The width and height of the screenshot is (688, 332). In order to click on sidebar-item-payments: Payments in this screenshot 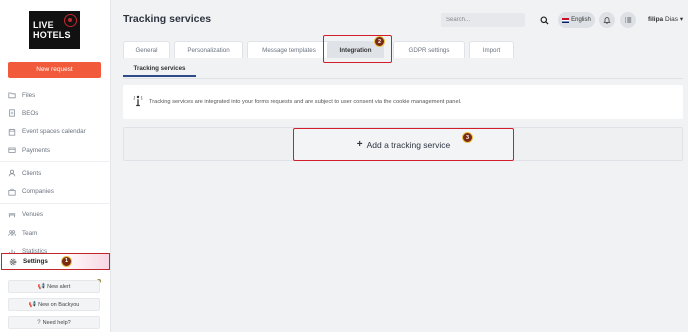, I will do `click(55, 150)`.